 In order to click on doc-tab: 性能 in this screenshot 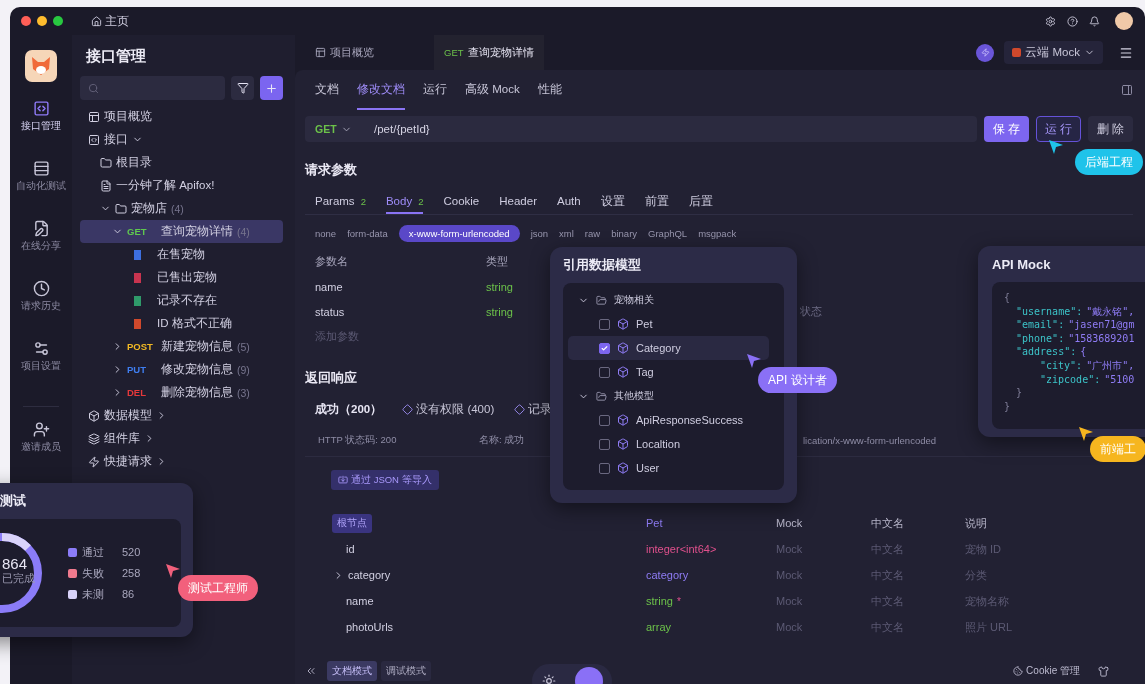, I will do `click(549, 90)`.